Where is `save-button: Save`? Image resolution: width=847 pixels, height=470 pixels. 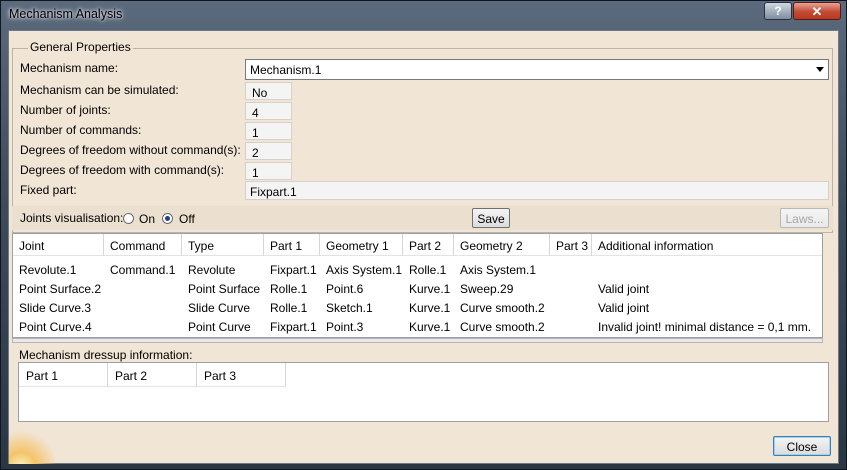
save-button: Save is located at coordinates (491, 218).